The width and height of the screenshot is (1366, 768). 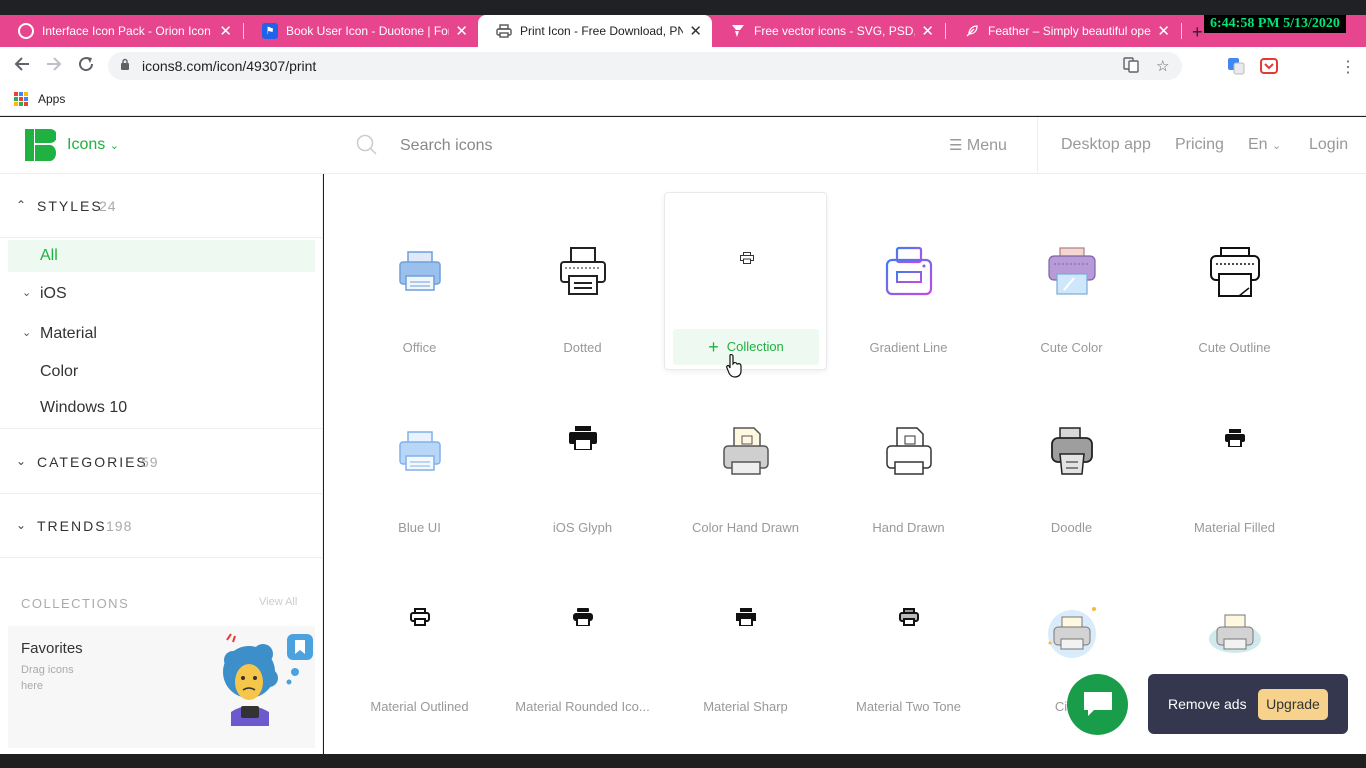 I want to click on pocket-icon, so click(x=1269, y=68).